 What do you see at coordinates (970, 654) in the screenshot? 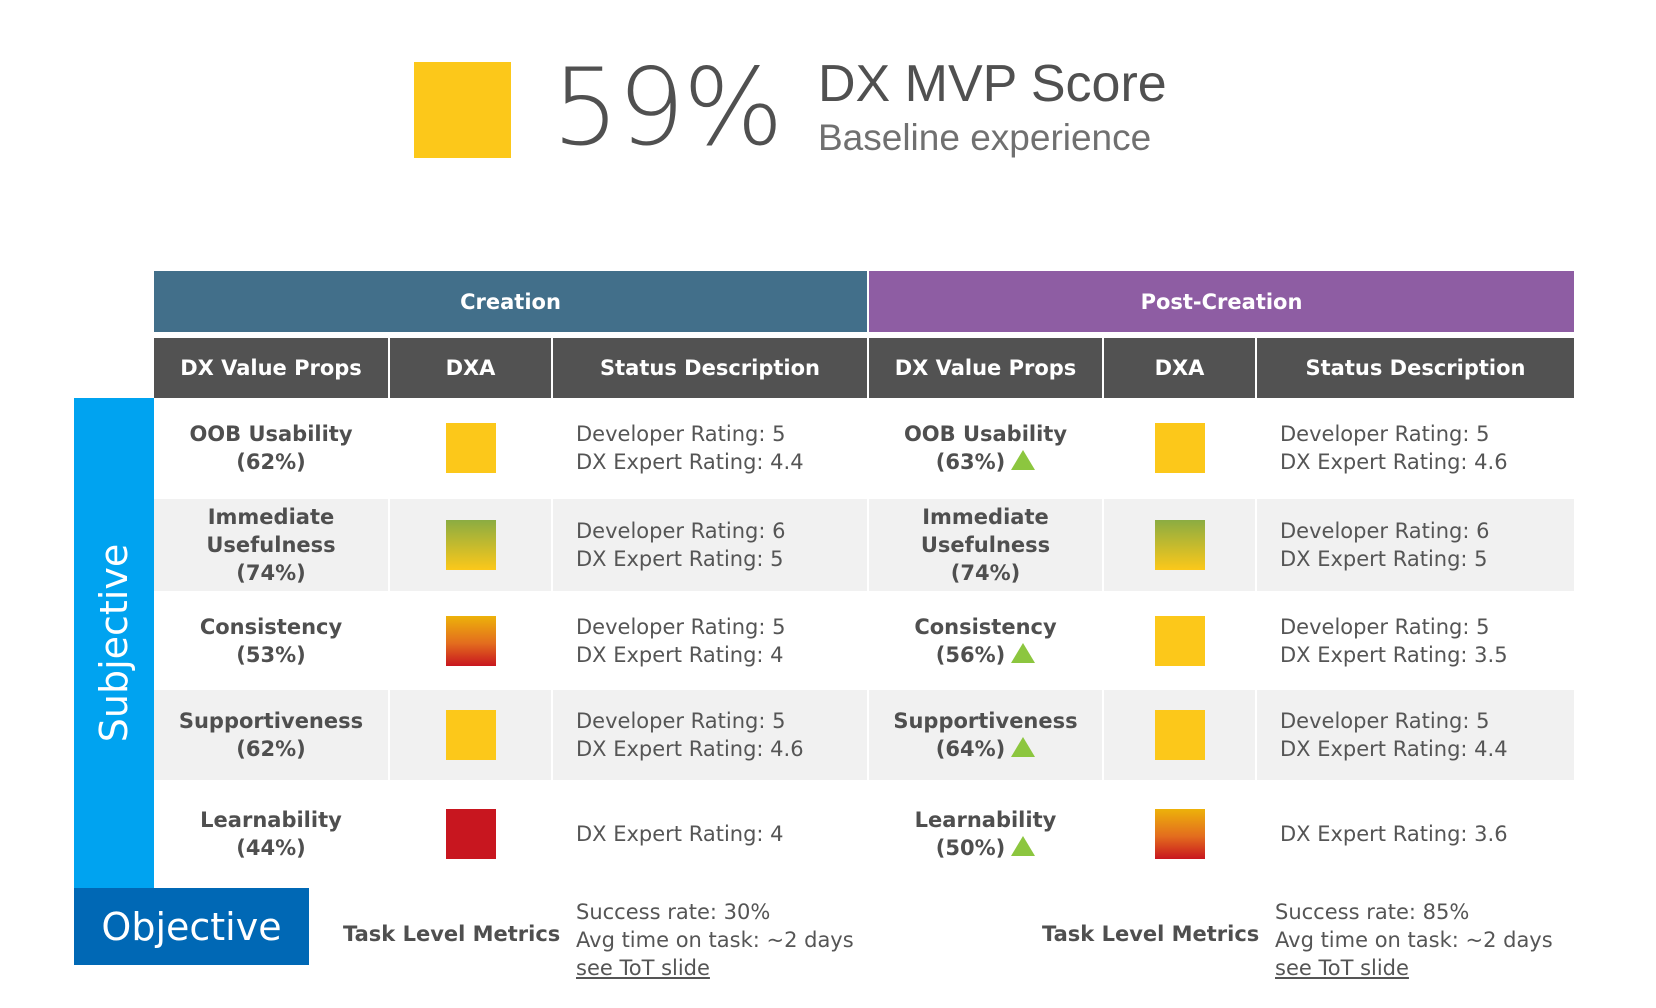
I see `percent-text: (56%)` at bounding box center [970, 654].